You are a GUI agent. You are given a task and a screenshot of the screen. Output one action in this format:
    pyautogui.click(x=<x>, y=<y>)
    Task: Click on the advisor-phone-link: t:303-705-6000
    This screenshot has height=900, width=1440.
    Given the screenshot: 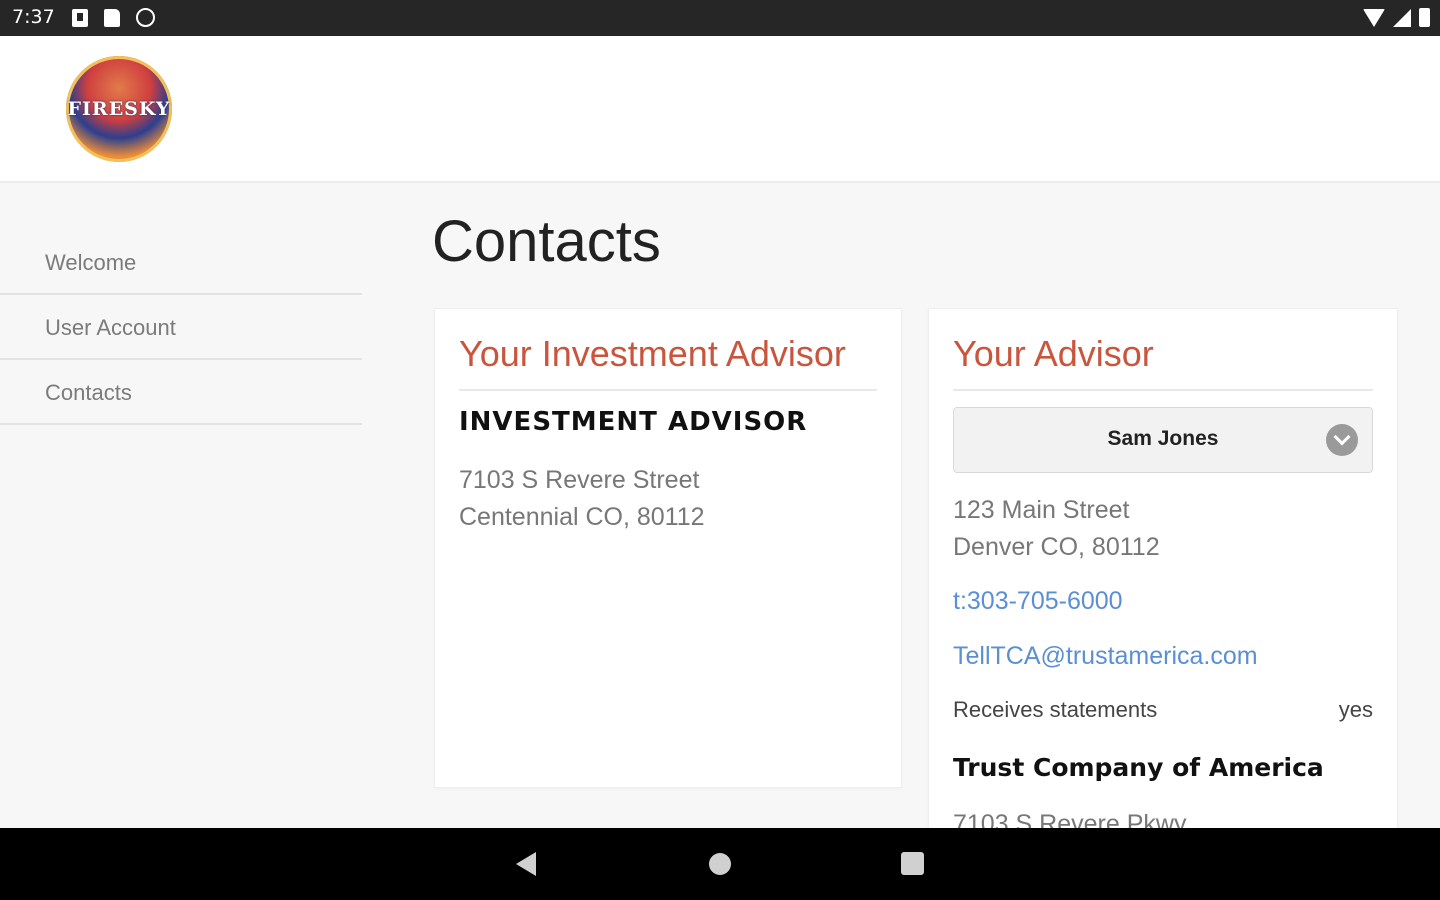 What is the action you would take?
    pyautogui.click(x=1038, y=601)
    